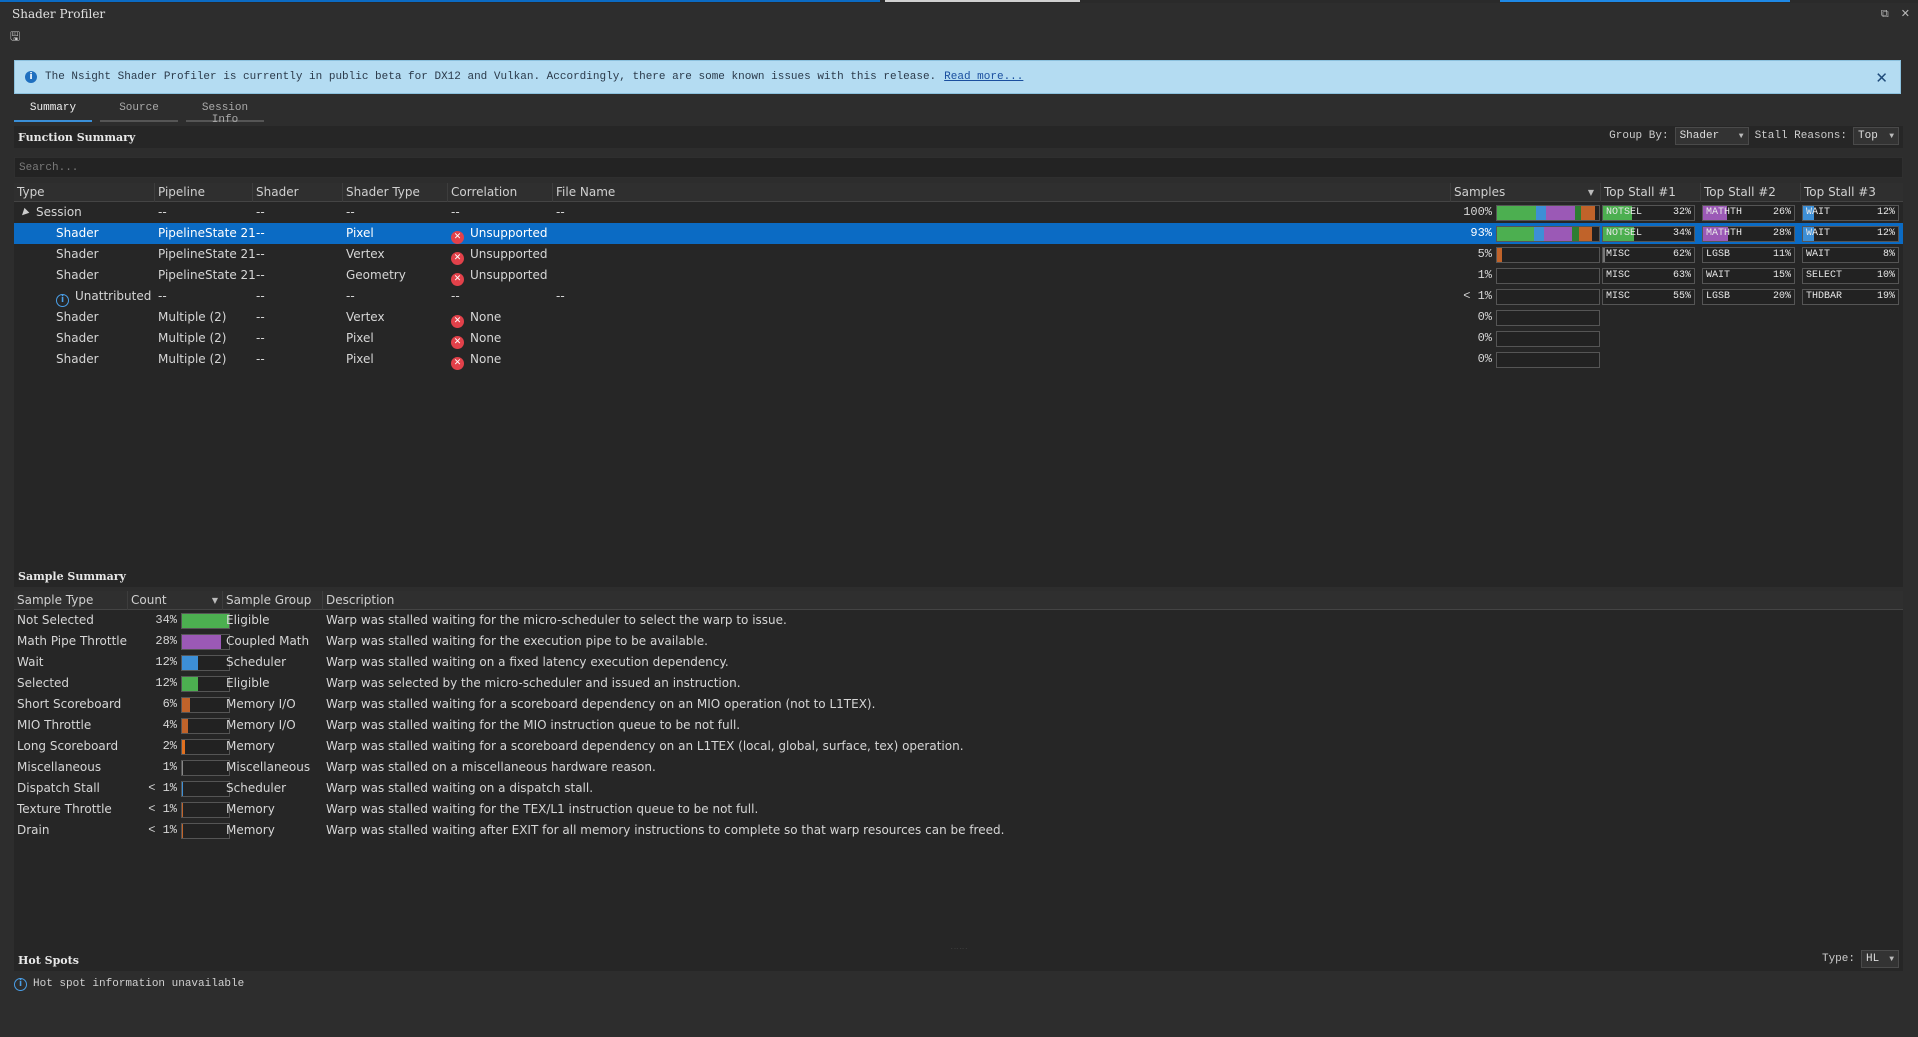  I want to click on col-top-stall-3: Top Stall #3, so click(1851, 192).